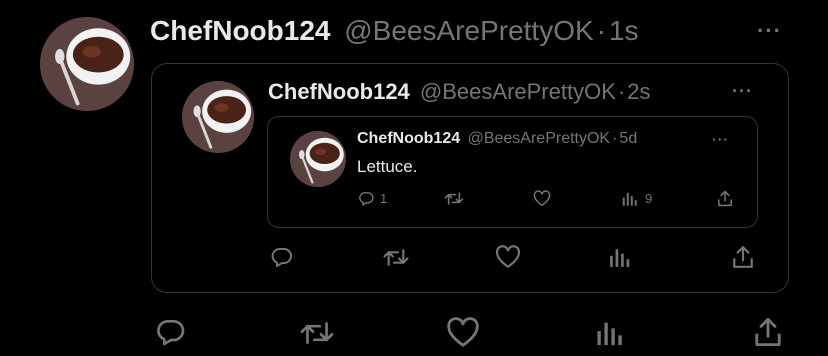  Describe the element at coordinates (742, 91) in the screenshot. I see `quote1-more-button: ···` at that location.